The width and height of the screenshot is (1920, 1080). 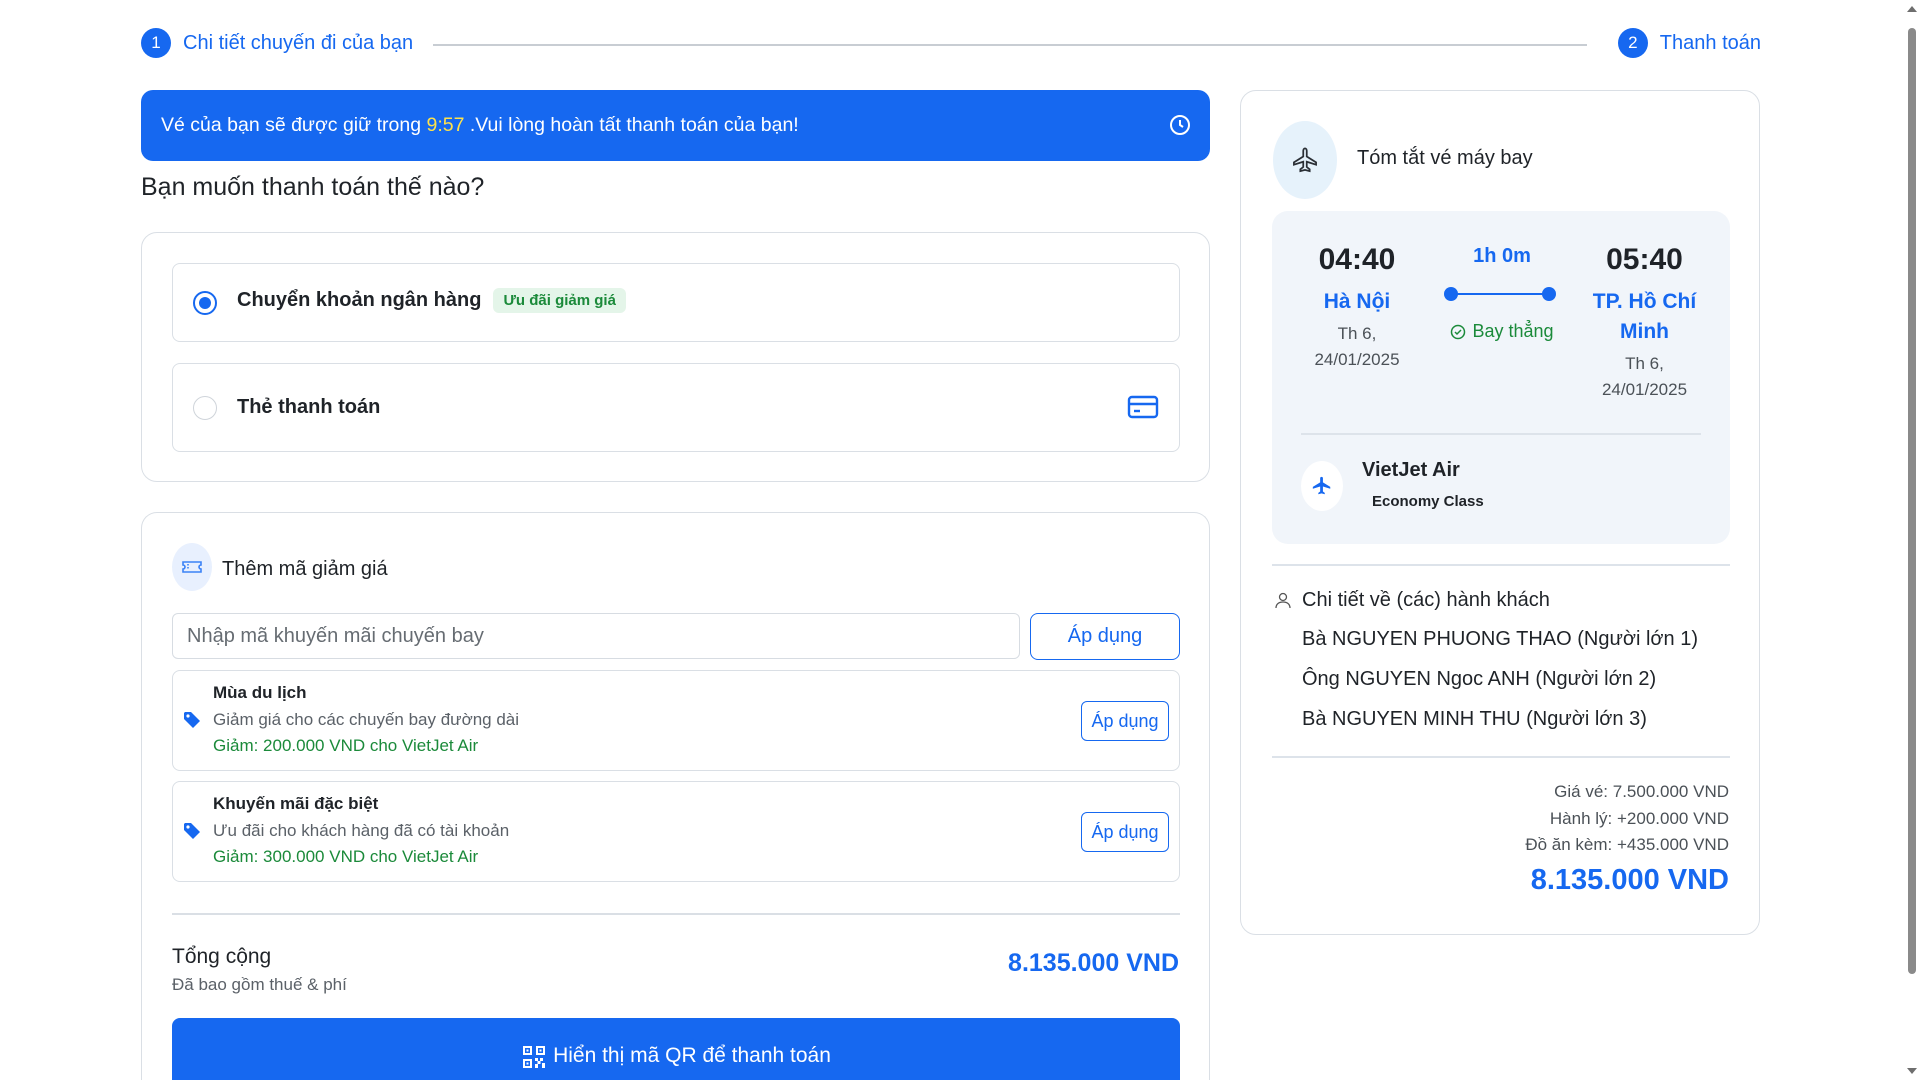 I want to click on total-label: Tổng cộng, so click(x=222, y=956).